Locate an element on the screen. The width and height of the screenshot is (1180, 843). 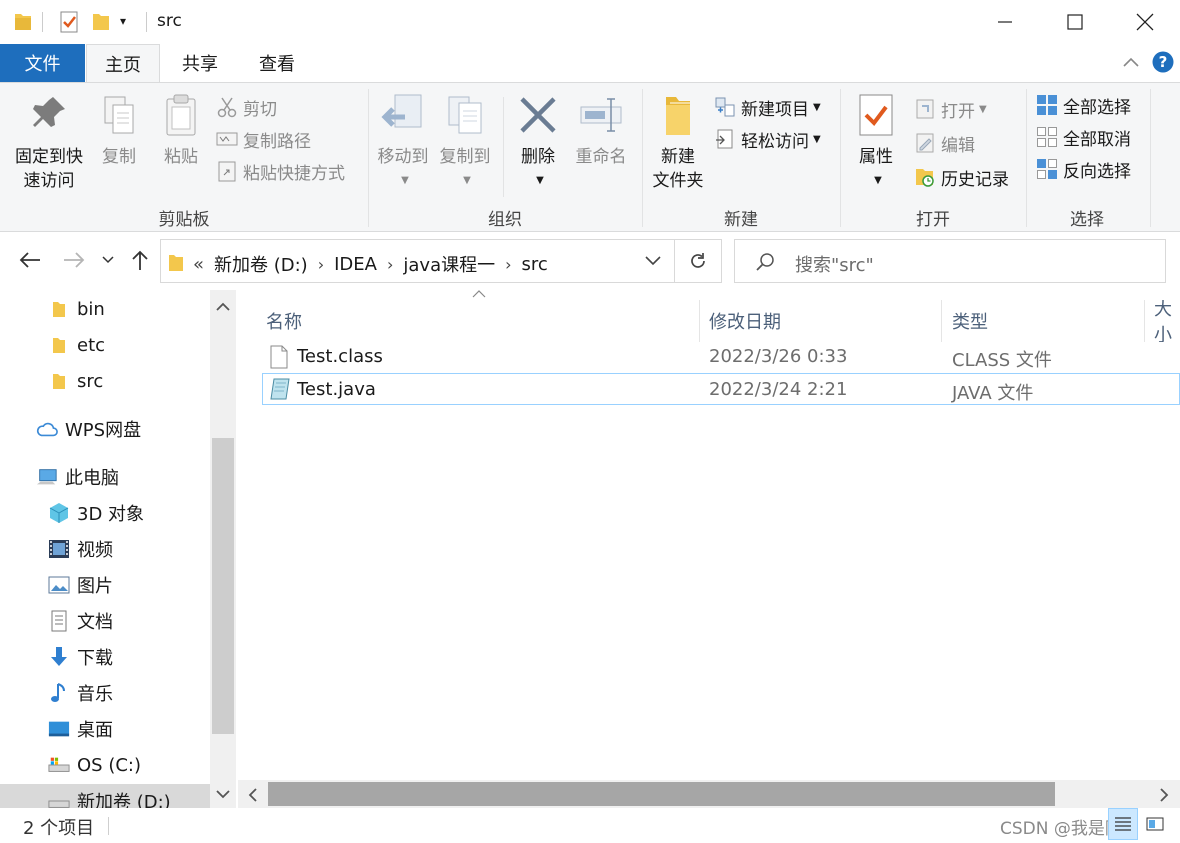
properties-quick-icon is located at coordinates (69, 22).